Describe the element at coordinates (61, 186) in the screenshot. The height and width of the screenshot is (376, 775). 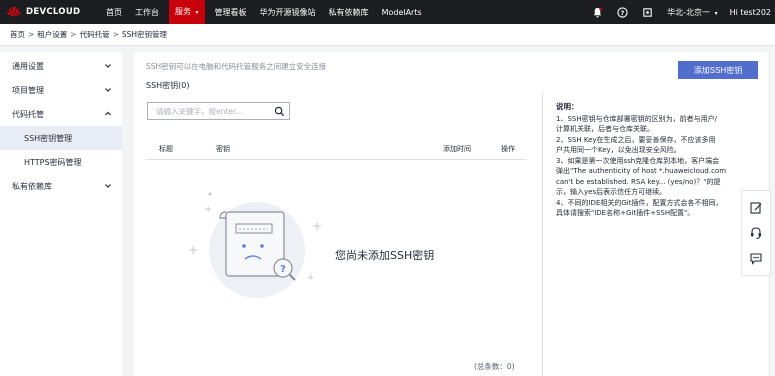
I see `sidebar-item-private-repo: 私有依赖库` at that location.